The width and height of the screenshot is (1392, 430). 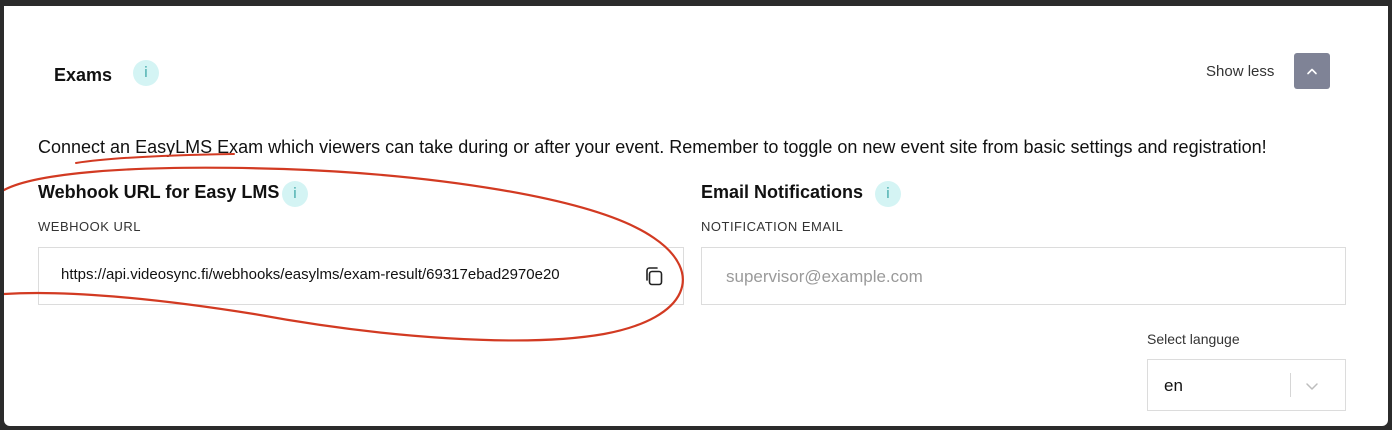 I want to click on notification-email-input, so click(x=1026, y=277).